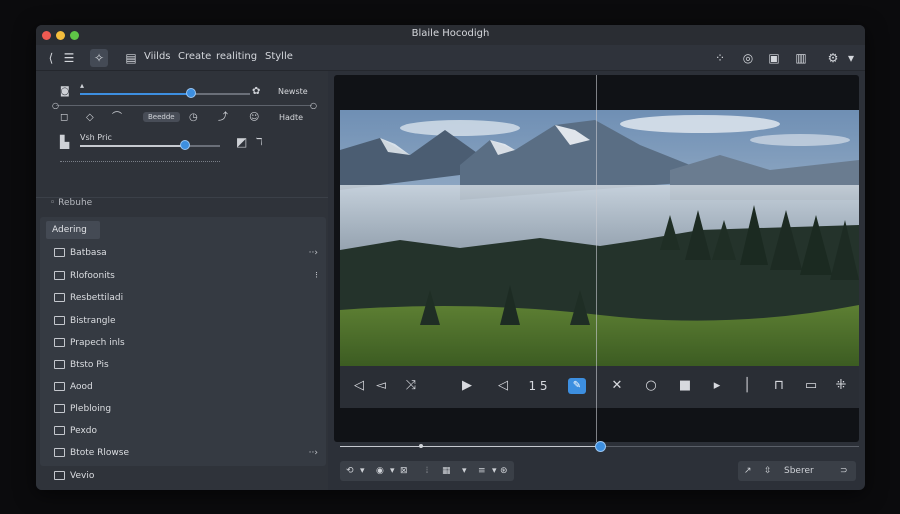 This screenshot has width=900, height=514. Describe the element at coordinates (191, 93) in the screenshot. I see `slider1-knob` at that location.